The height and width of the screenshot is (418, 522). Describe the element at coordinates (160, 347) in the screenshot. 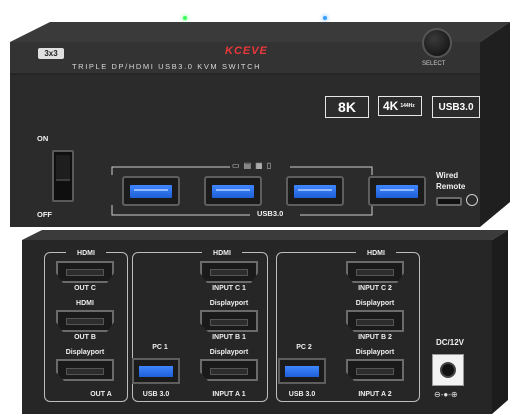

I see `pc1-label: PC 1` at that location.